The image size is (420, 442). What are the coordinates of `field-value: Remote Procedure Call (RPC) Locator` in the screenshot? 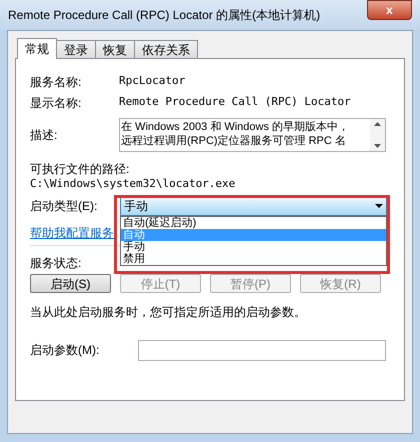 It's located at (235, 102).